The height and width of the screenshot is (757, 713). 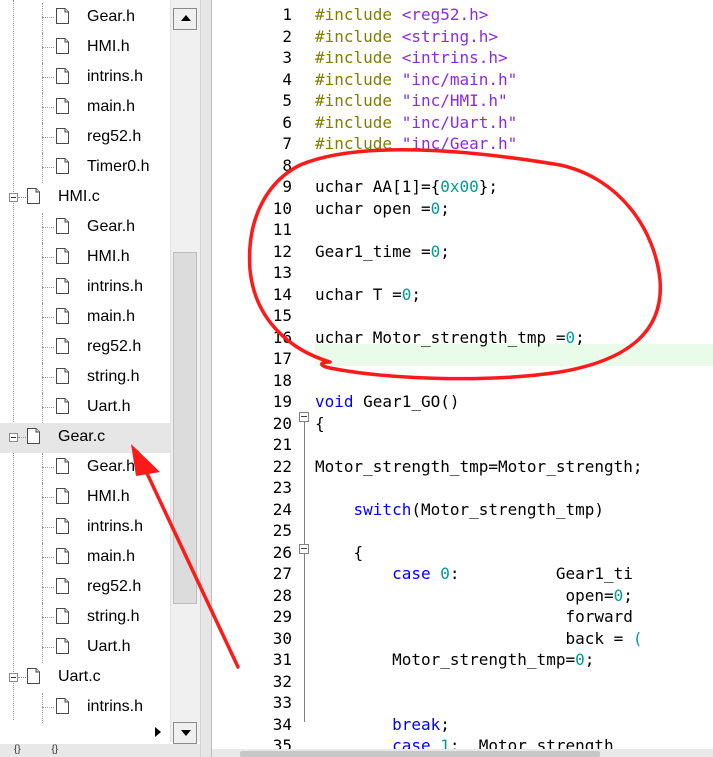 What do you see at coordinates (85, 168) in the screenshot?
I see `tree-include-node: Timer0.h` at bounding box center [85, 168].